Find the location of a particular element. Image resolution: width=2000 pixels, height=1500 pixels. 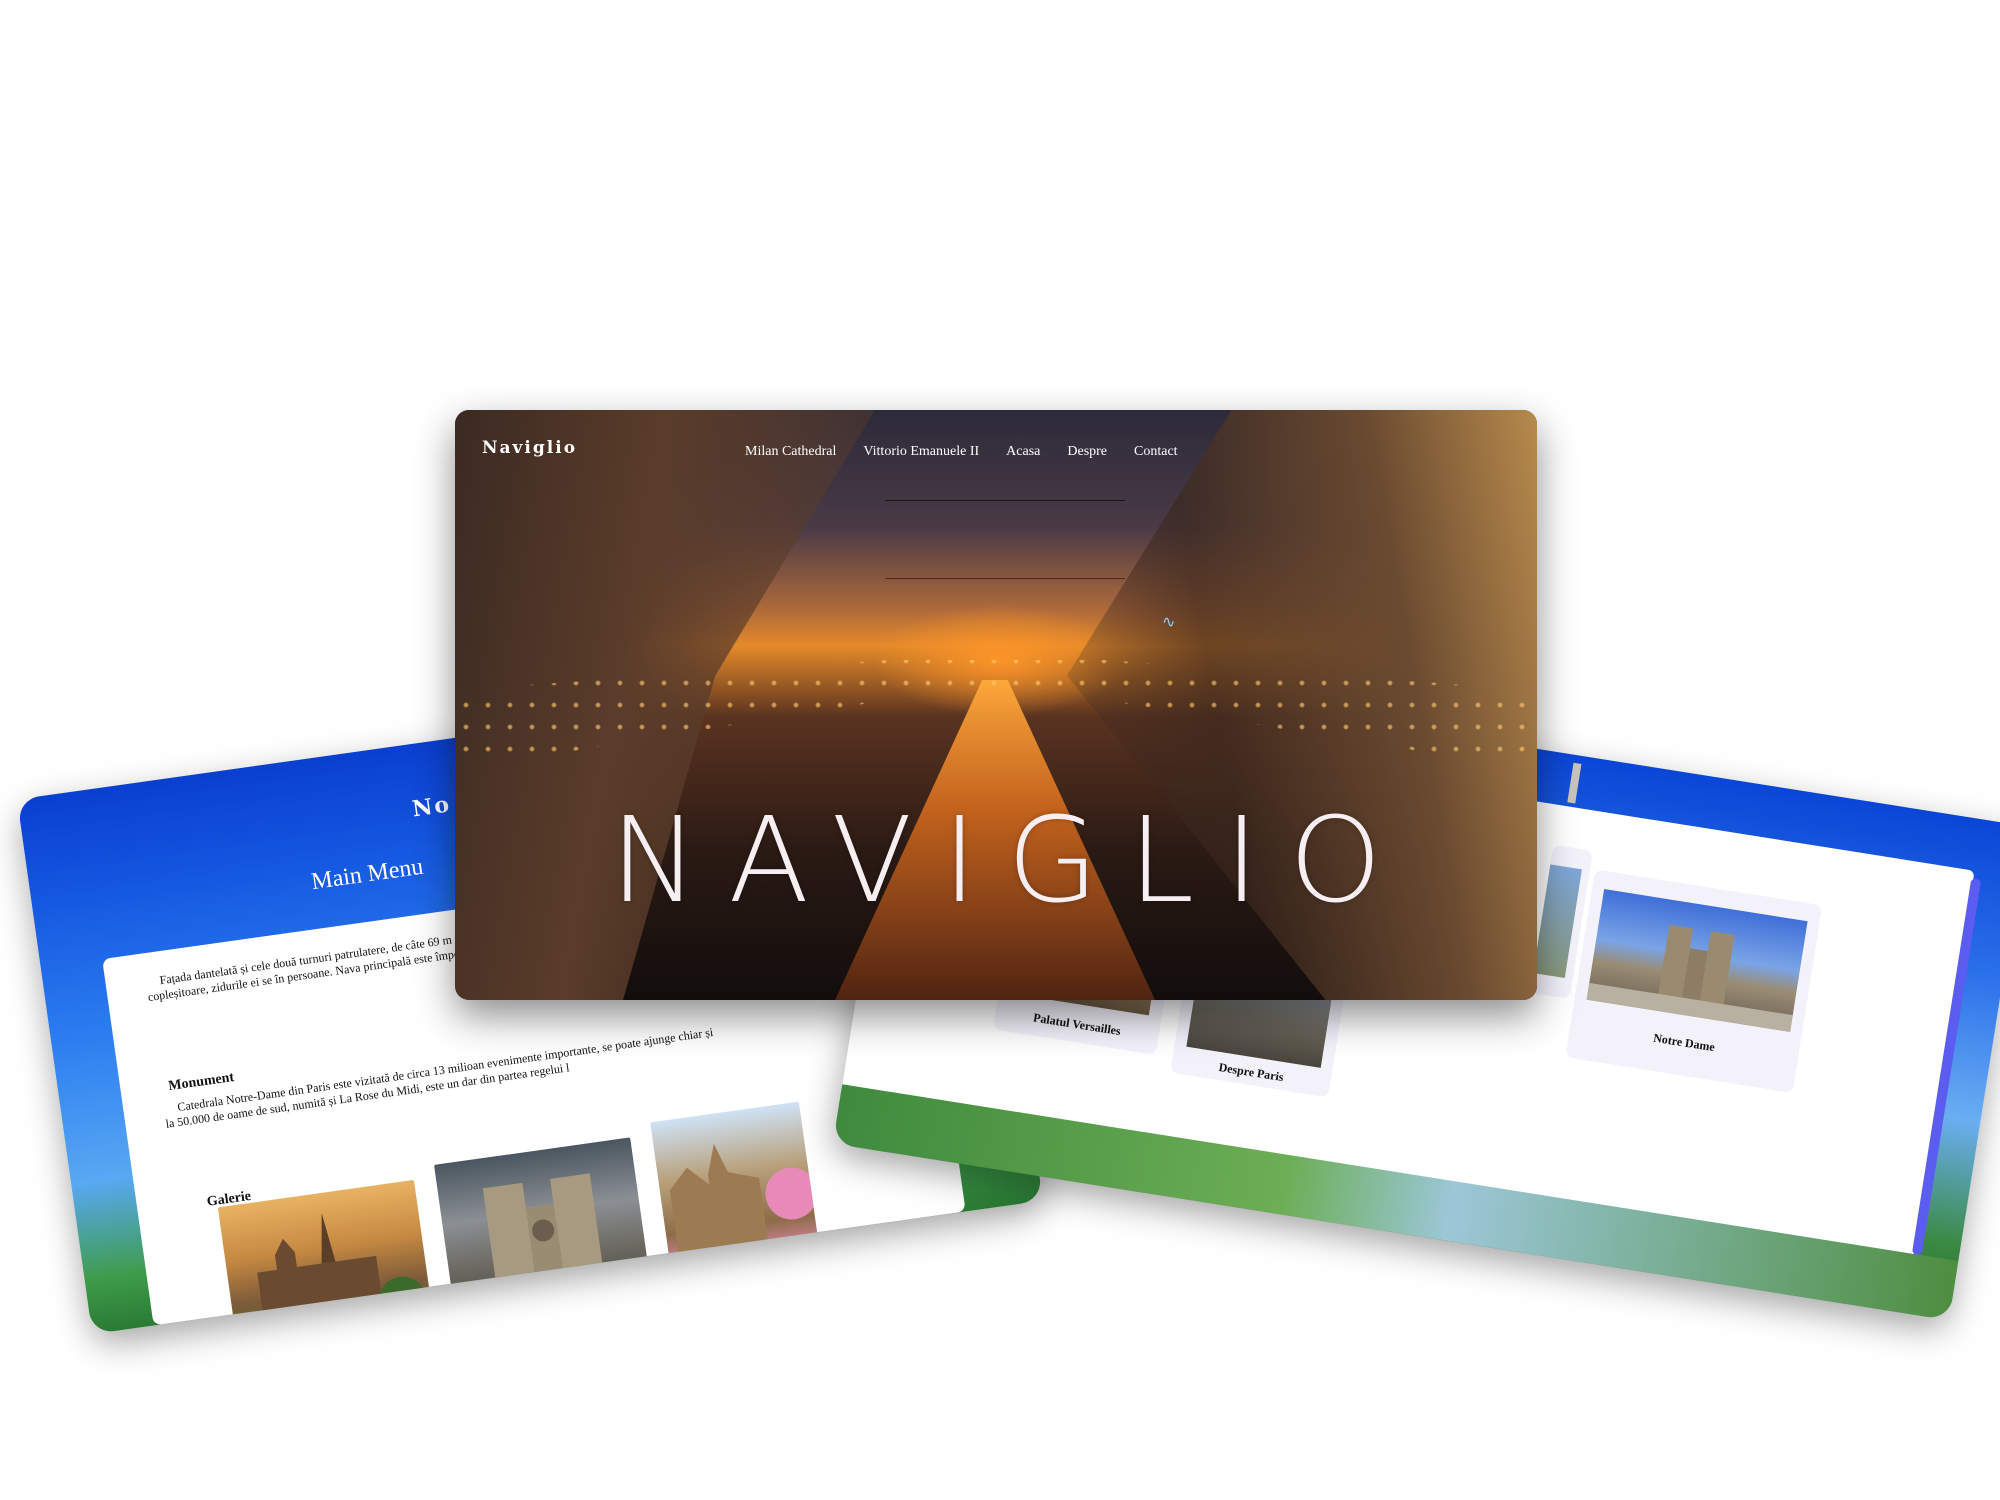

gallery-image-notre-dame-sunset is located at coordinates (326, 1257).